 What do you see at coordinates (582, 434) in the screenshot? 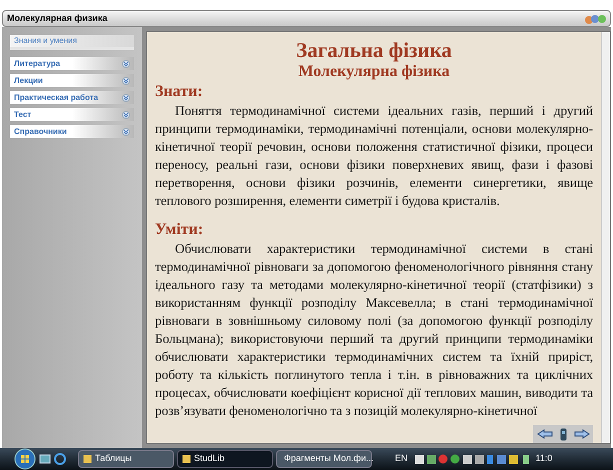
I see `forward-arrow-icon` at bounding box center [582, 434].